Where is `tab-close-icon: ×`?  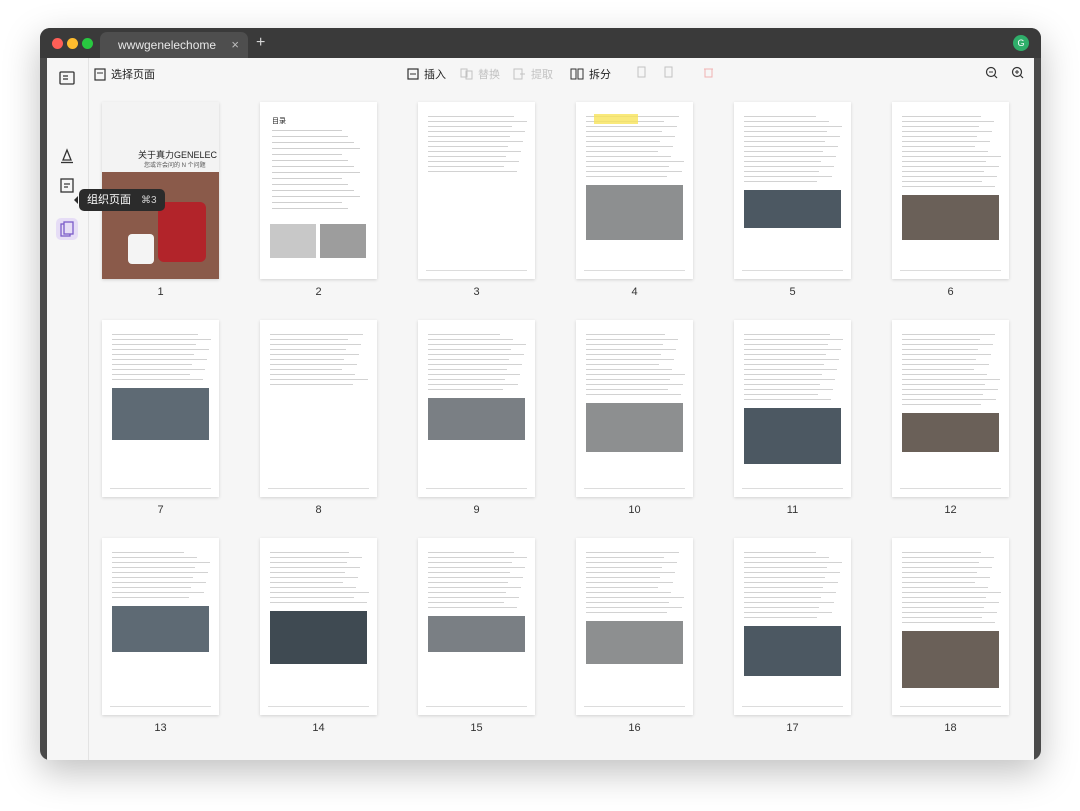
tab-close-icon: × is located at coordinates (235, 45).